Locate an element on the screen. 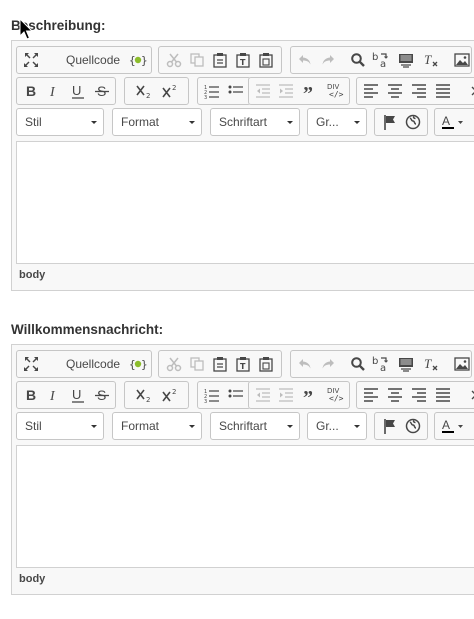  toolbar-group-colors: A is located at coordinates (454, 122).